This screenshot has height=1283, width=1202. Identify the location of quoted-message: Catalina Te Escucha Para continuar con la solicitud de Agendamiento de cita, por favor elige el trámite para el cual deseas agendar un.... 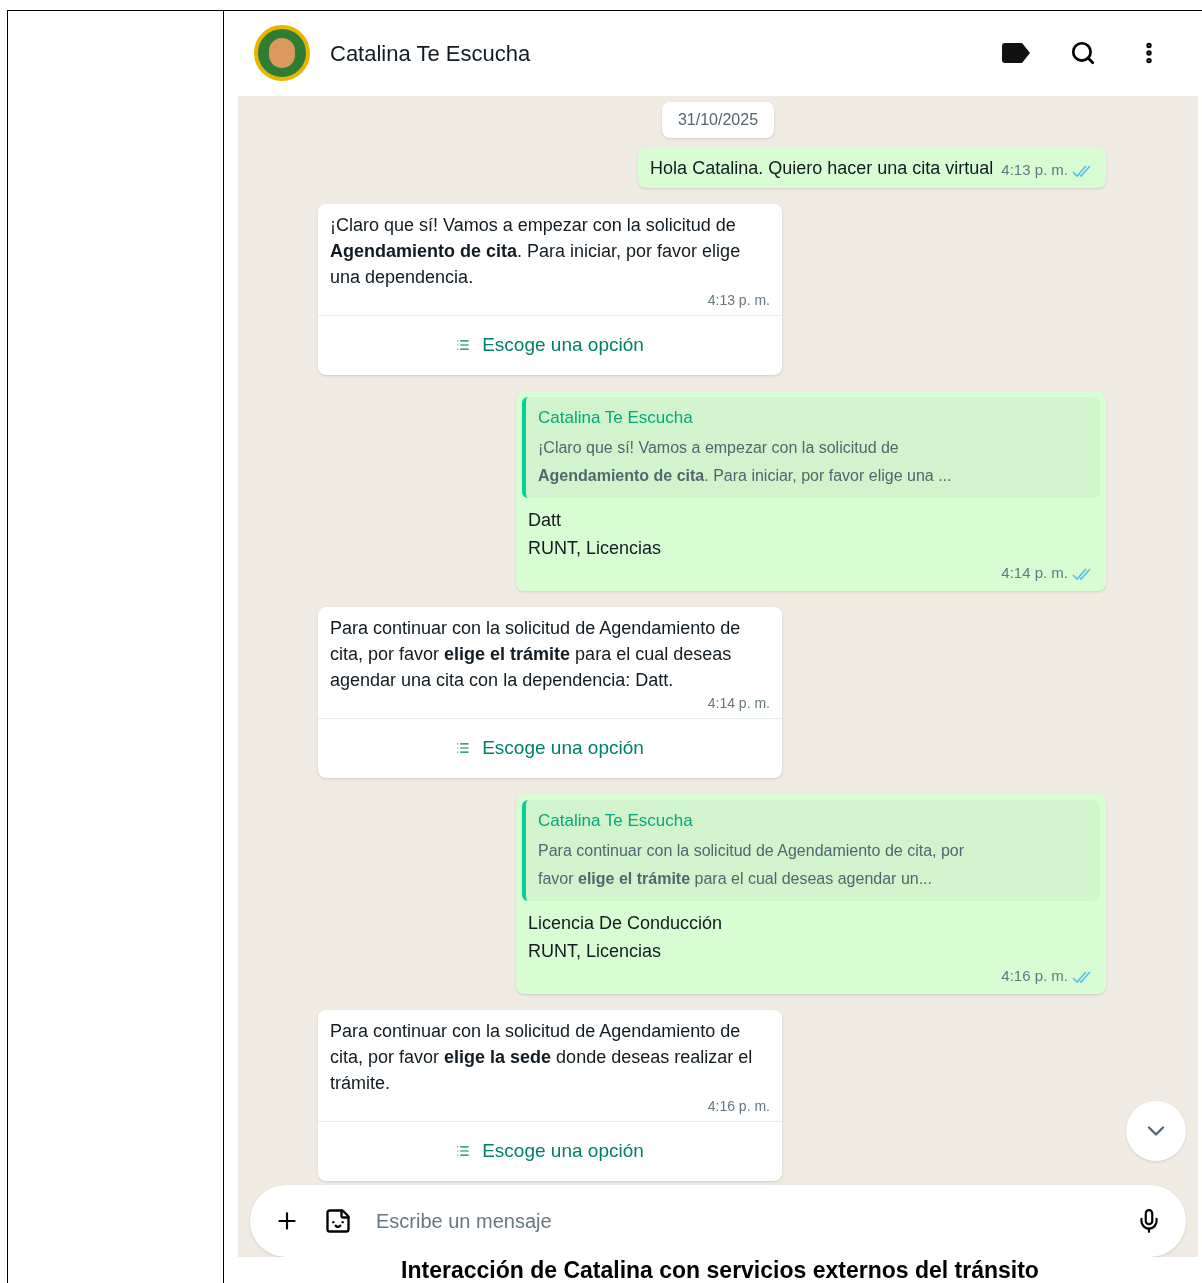
(811, 850).